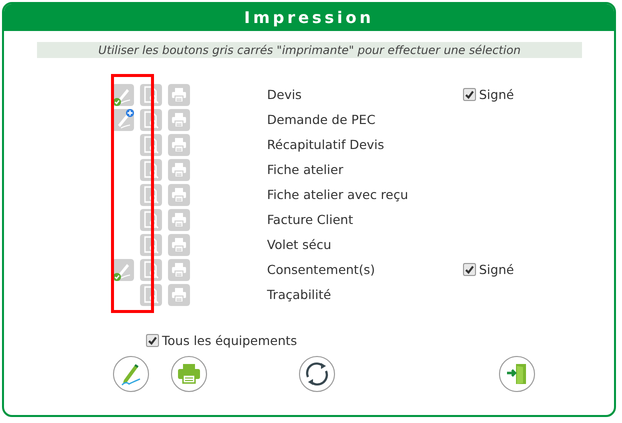 The height and width of the screenshot is (423, 622). I want to click on instruction-banner: Utiliser les boutons gris carrés "imprimante" pour effectuer une sélection, so click(309, 50).